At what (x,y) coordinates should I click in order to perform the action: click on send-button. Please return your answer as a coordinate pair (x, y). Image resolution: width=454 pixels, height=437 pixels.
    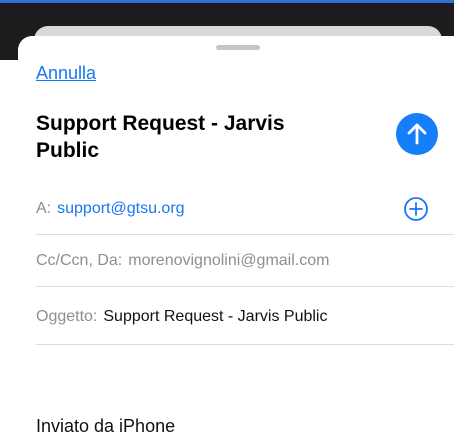
    Looking at the image, I should click on (417, 134).